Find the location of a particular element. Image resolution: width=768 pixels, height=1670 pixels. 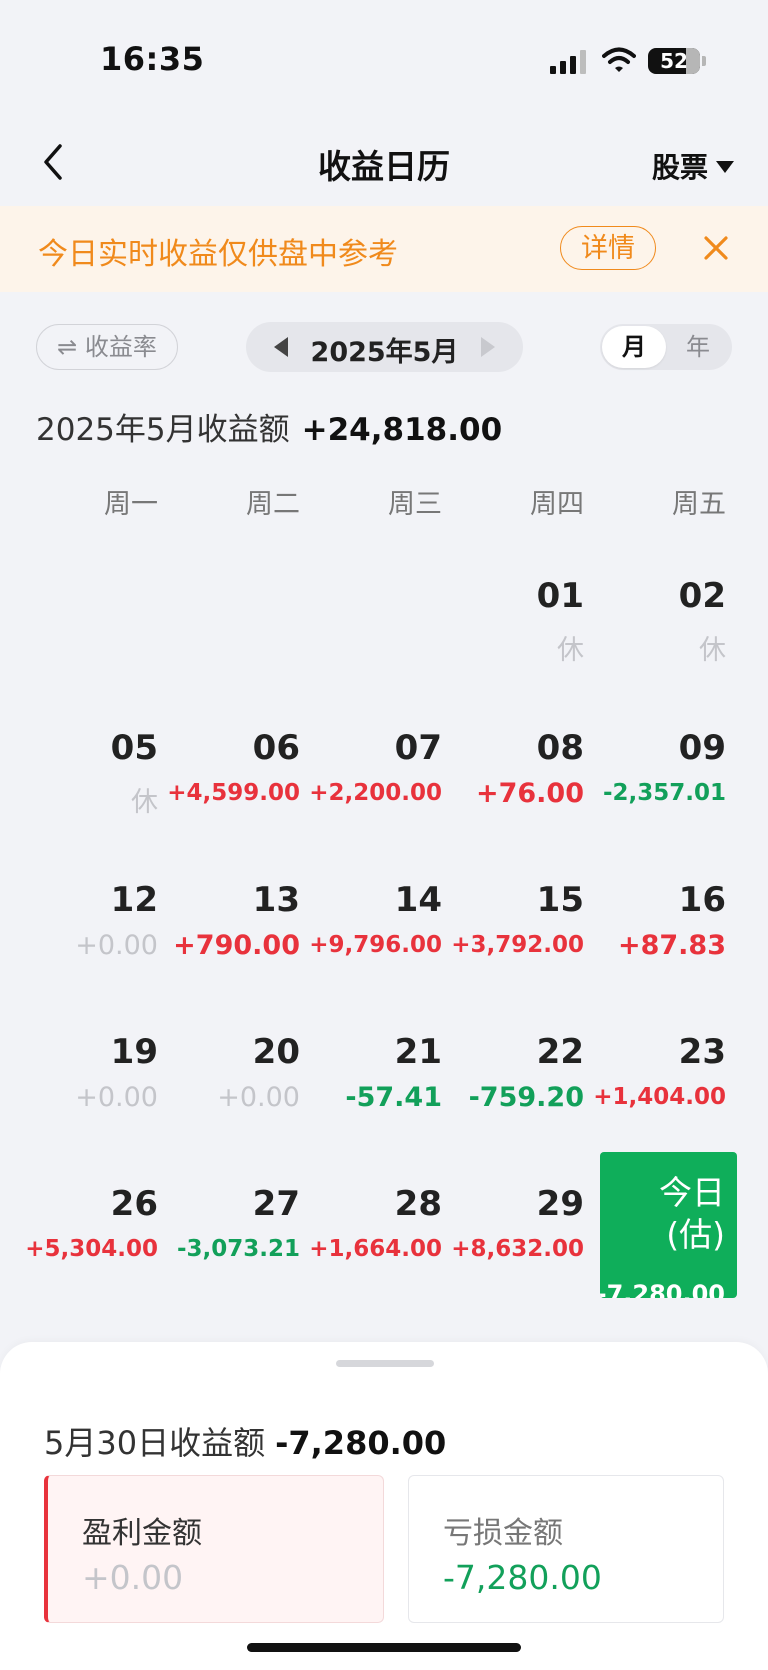

day-number: 15 is located at coordinates (560, 900).